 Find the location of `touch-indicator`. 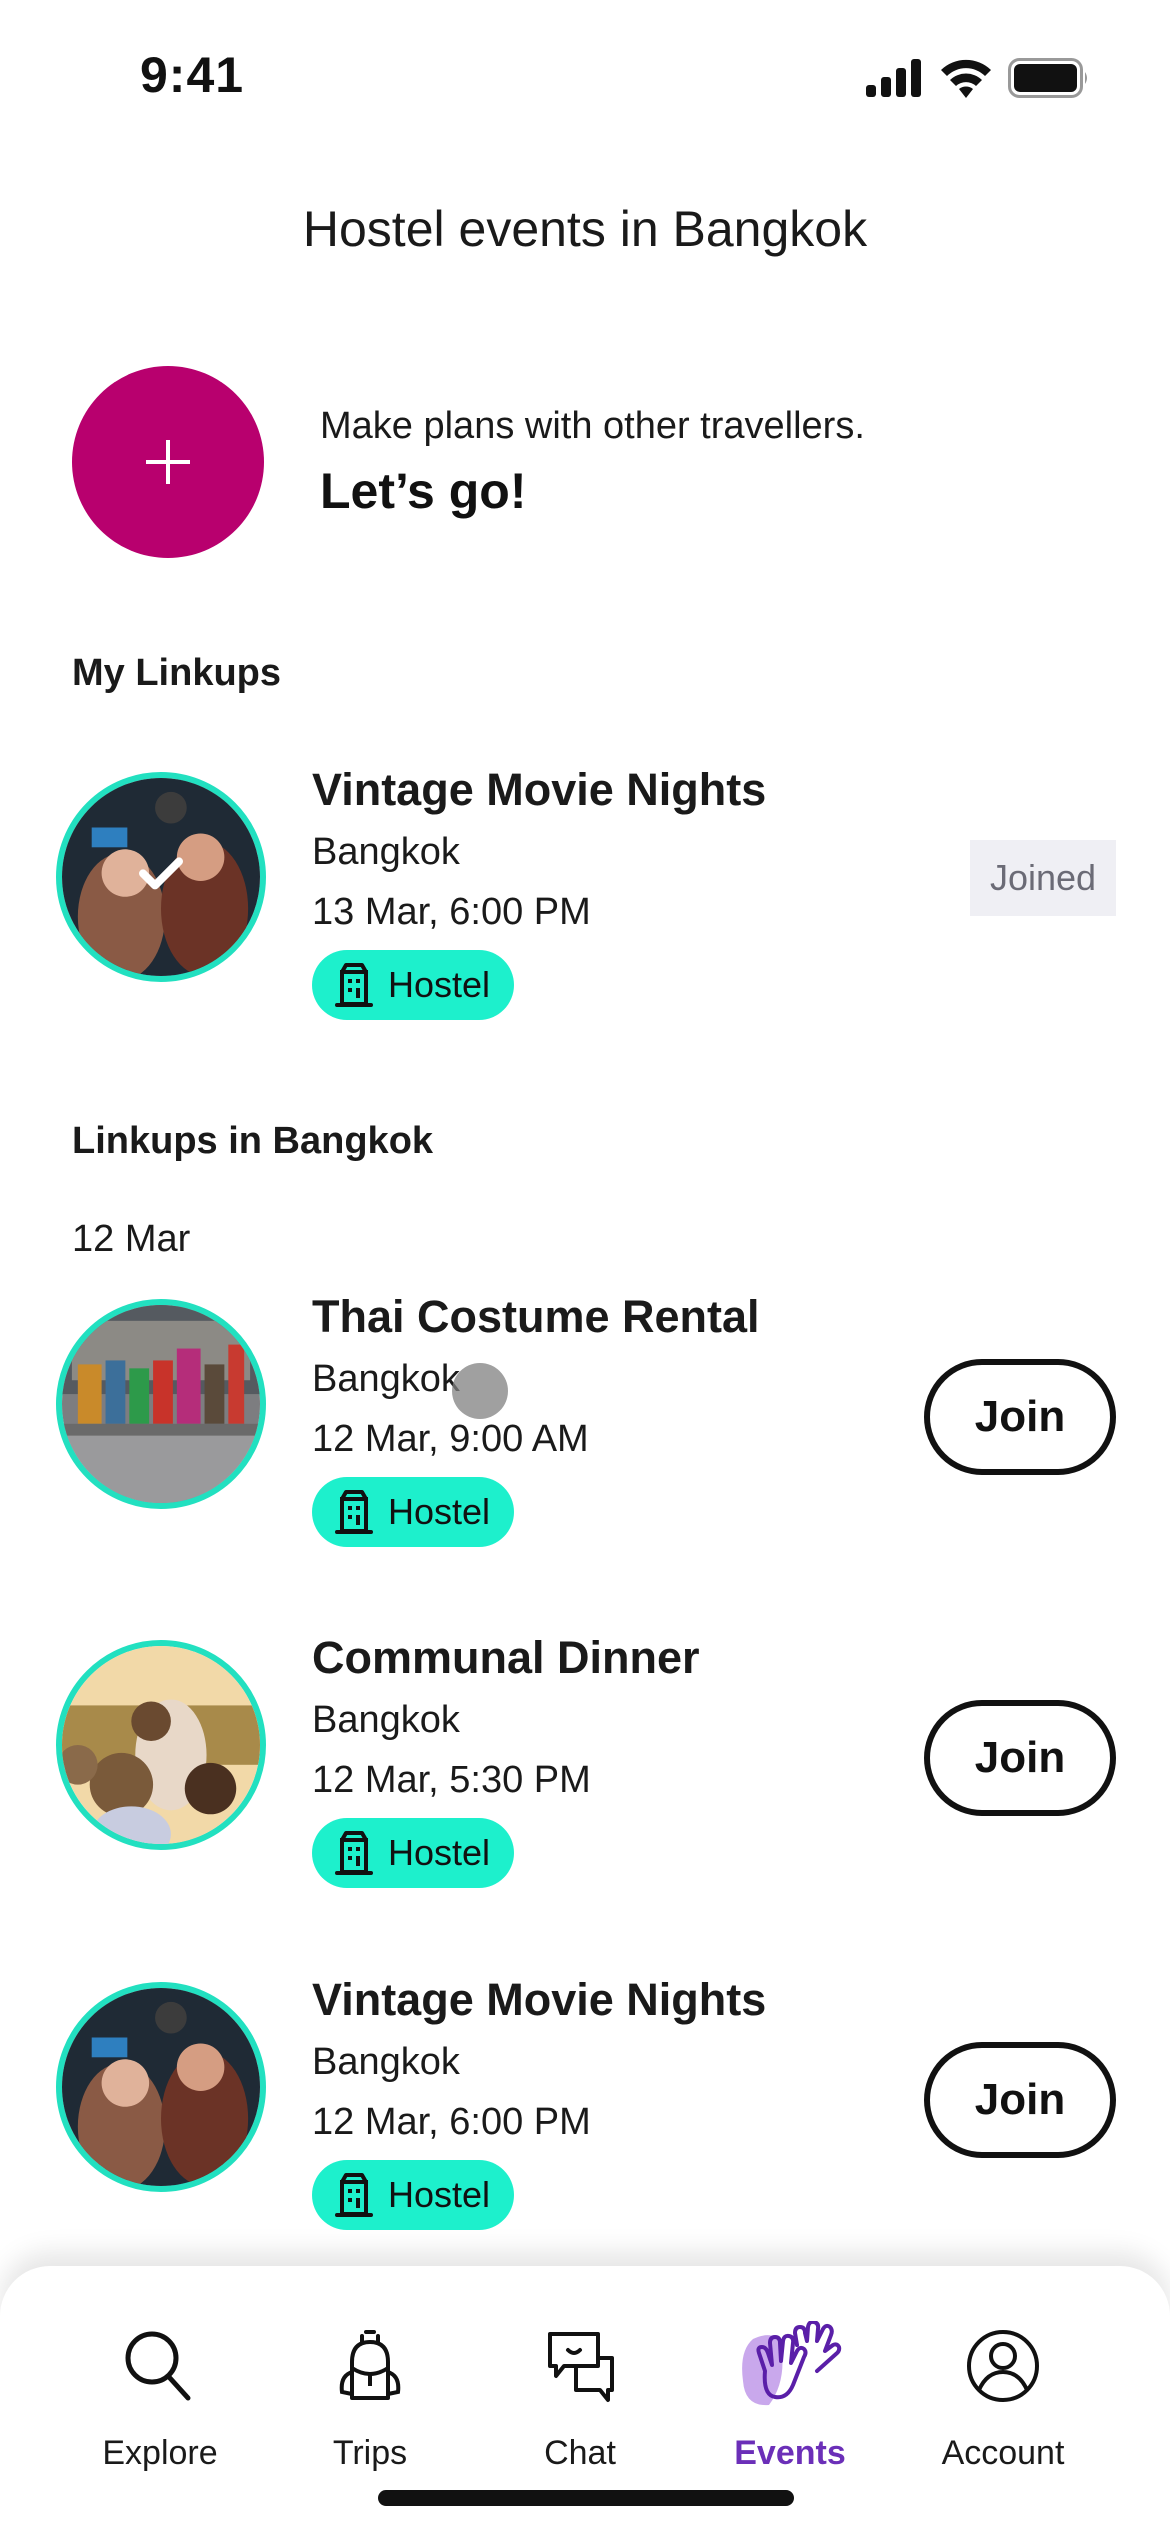

touch-indicator is located at coordinates (480, 1391).